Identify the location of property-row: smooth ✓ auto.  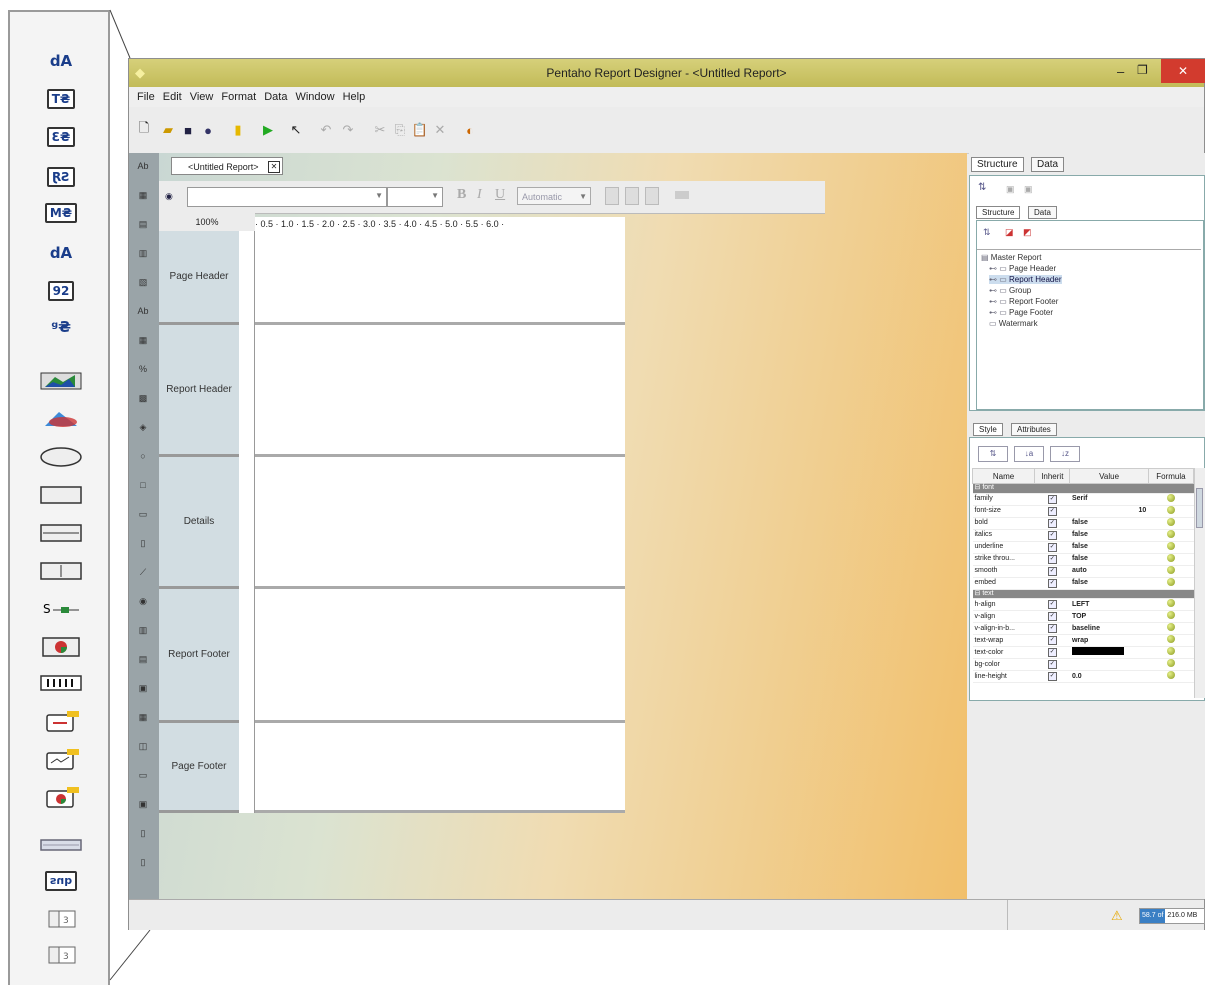
(1083, 571).